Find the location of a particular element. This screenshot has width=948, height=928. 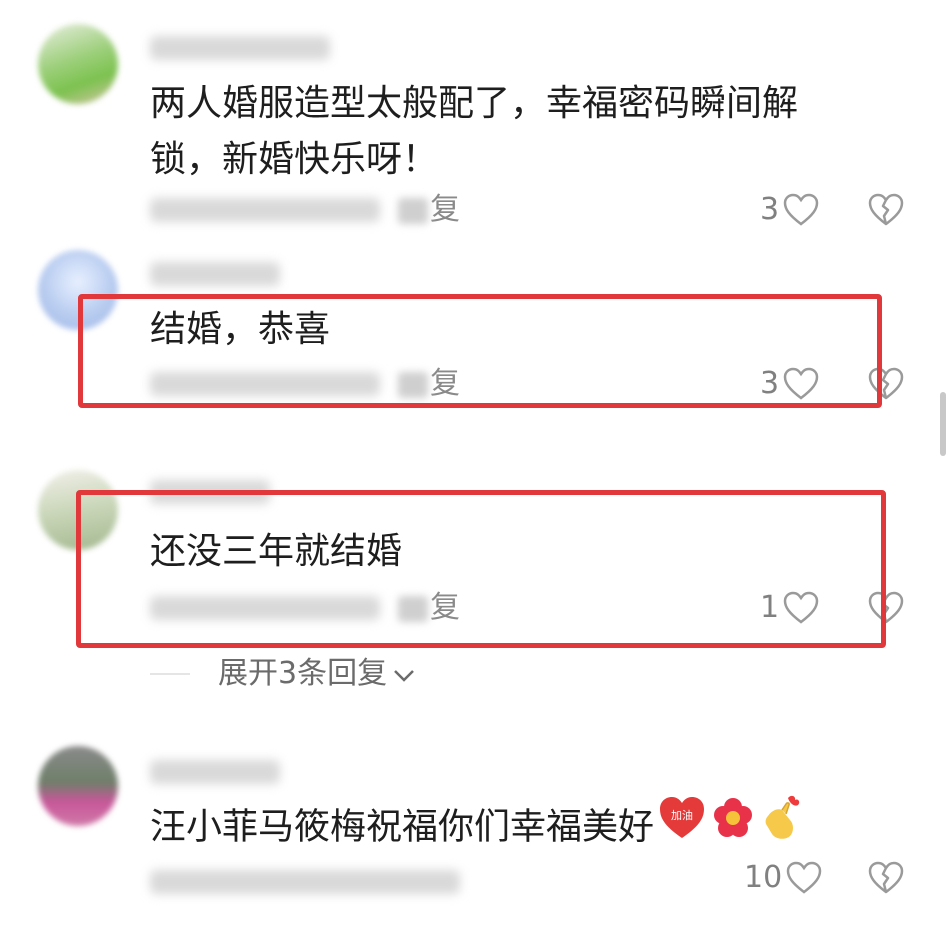

like-count: 10 is located at coordinates (763, 877).